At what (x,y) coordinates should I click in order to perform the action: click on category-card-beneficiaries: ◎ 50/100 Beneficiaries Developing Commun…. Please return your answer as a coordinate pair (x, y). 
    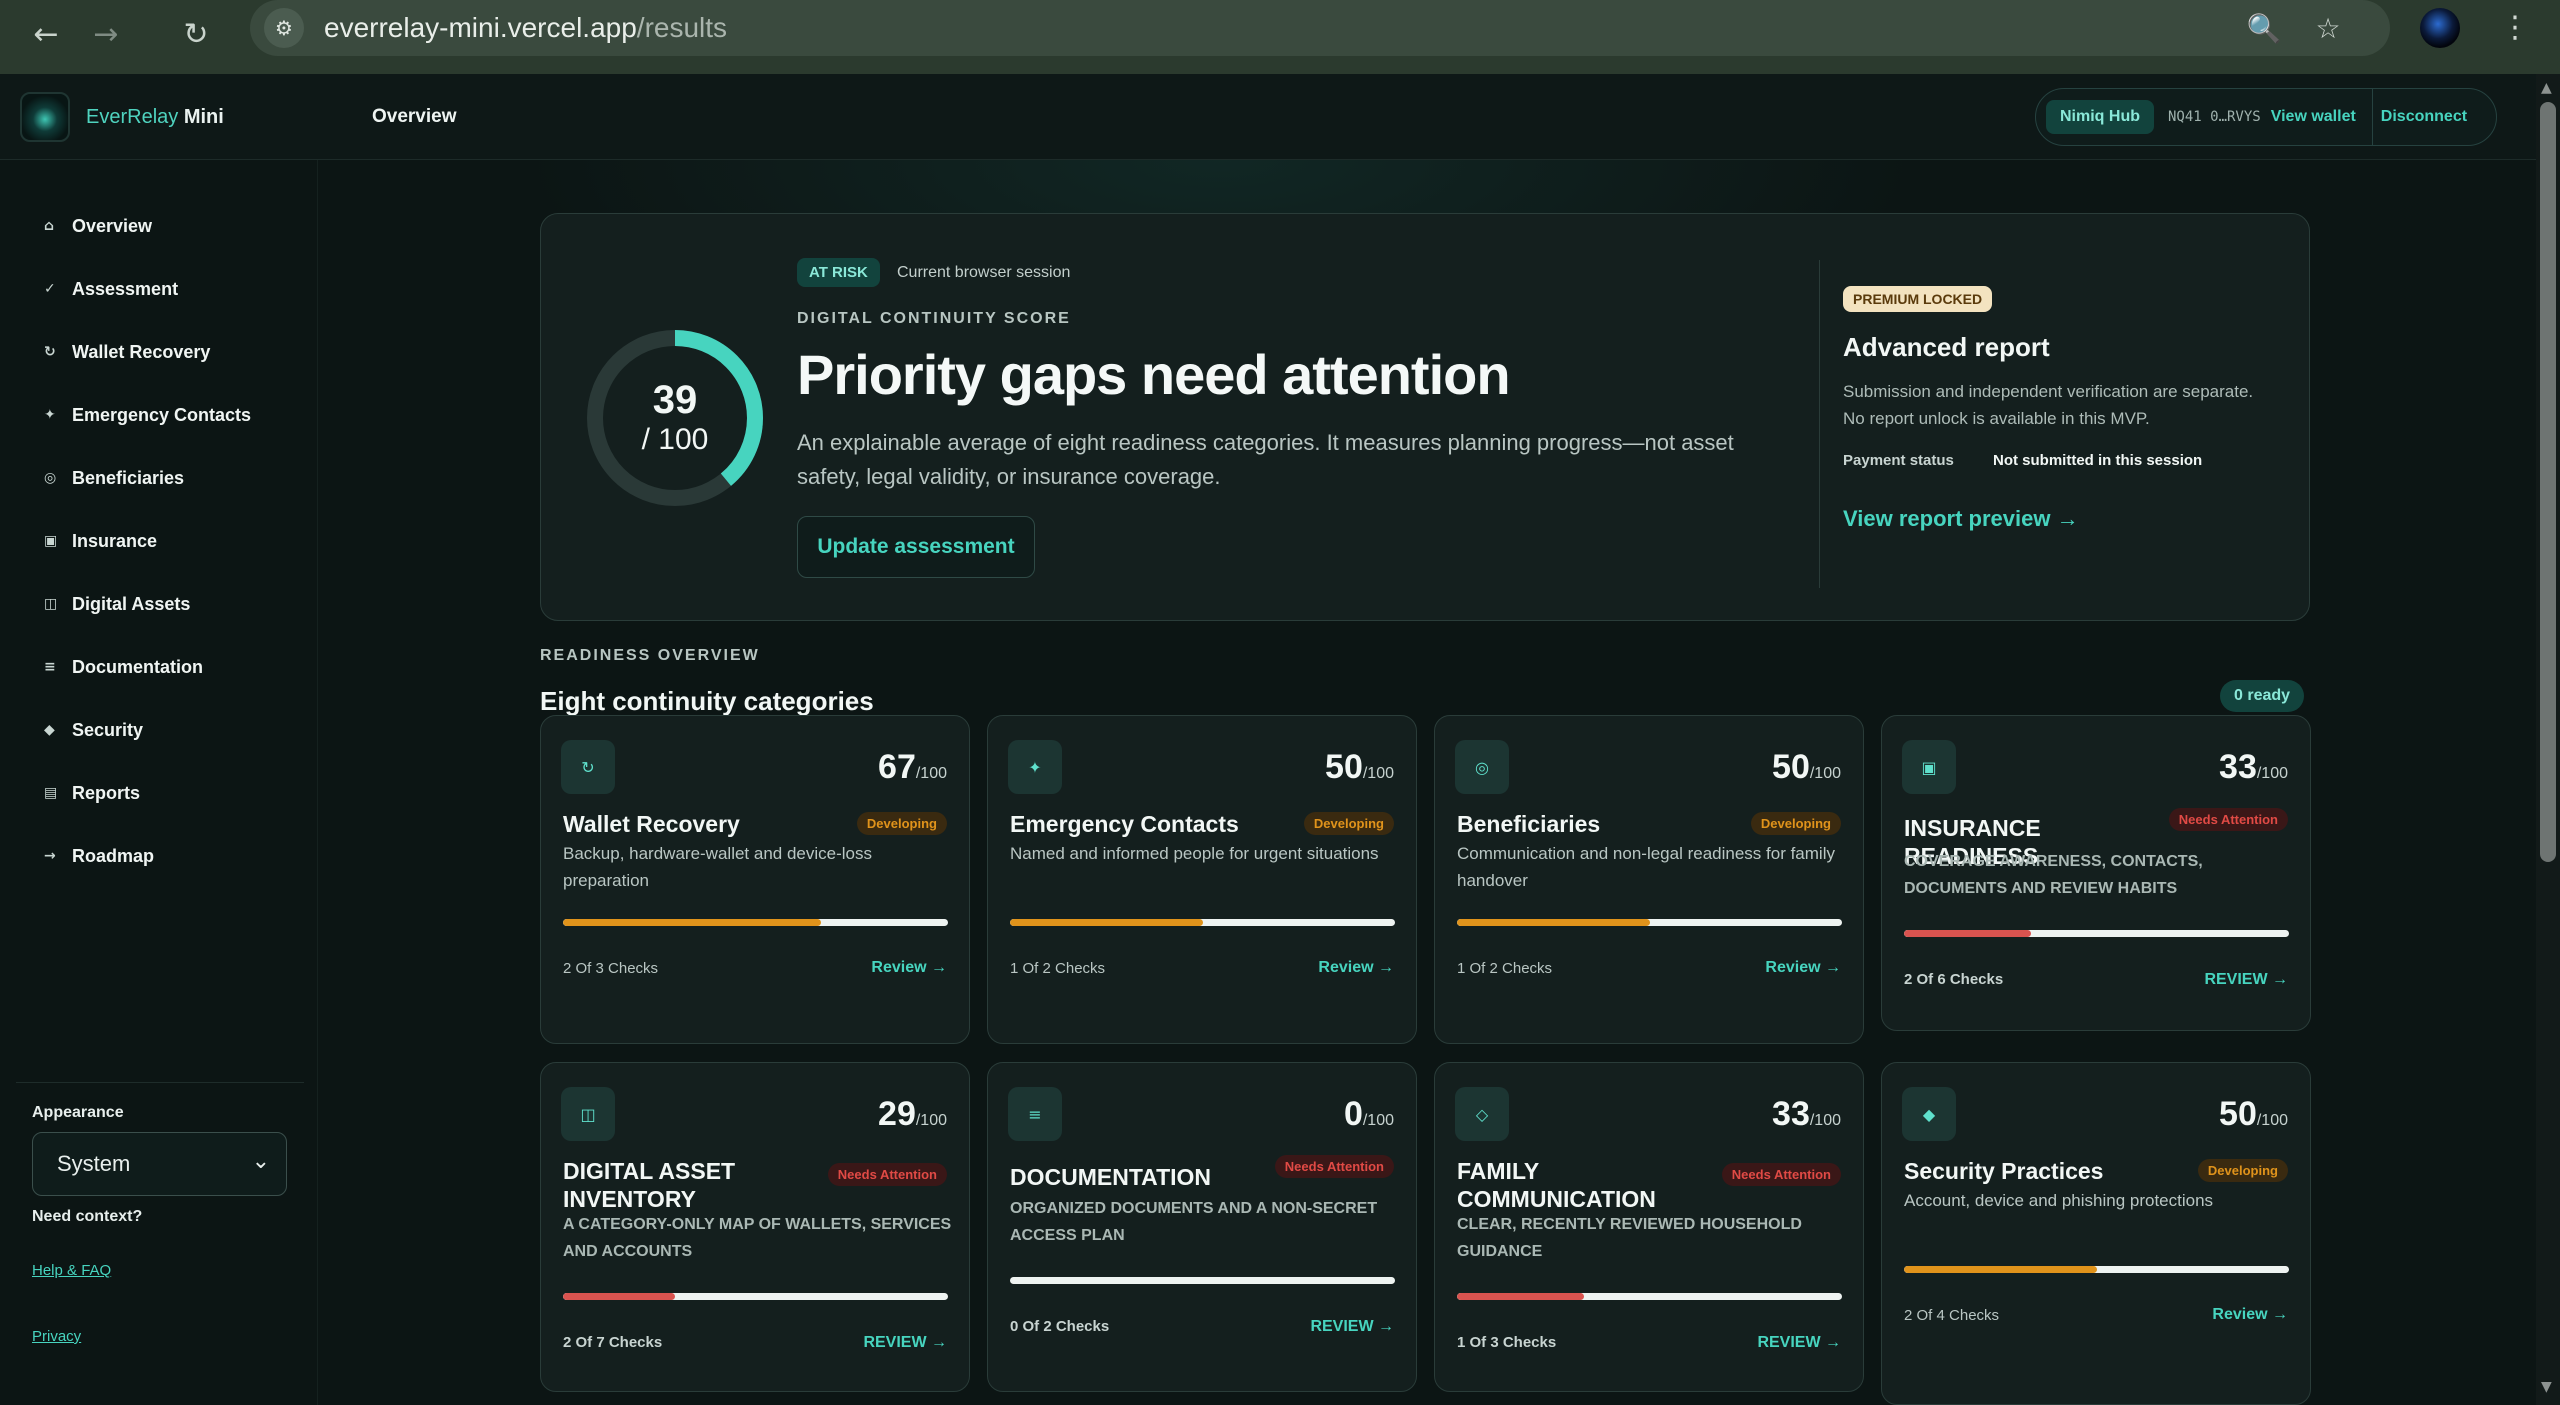
    Looking at the image, I should click on (1649, 879).